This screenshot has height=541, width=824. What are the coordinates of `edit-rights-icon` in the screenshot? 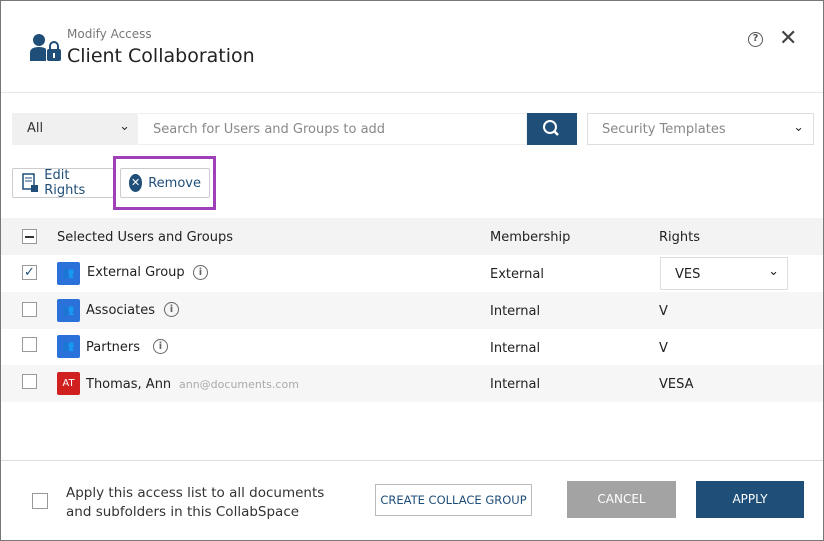 It's located at (30, 182).